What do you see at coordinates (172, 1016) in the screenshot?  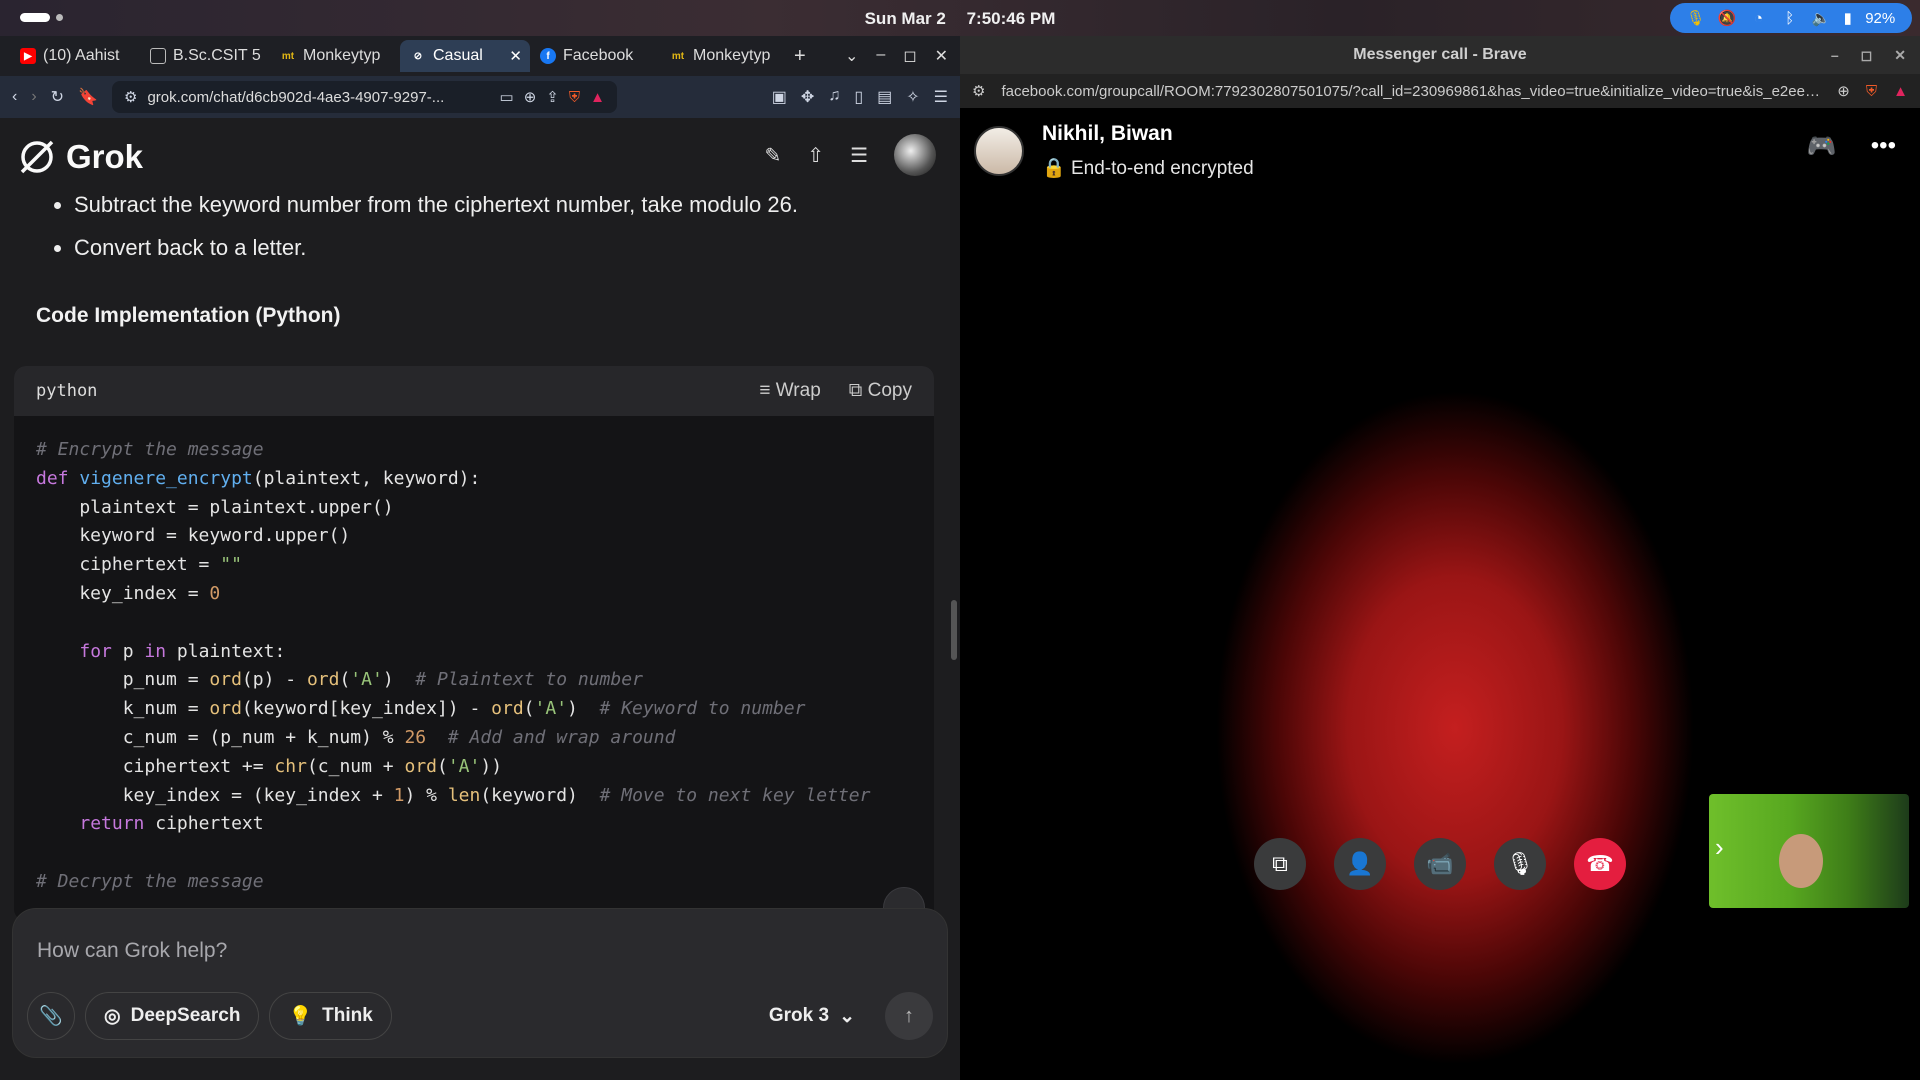 I see `deepsearch-button: ◎ DeepSearch` at bounding box center [172, 1016].